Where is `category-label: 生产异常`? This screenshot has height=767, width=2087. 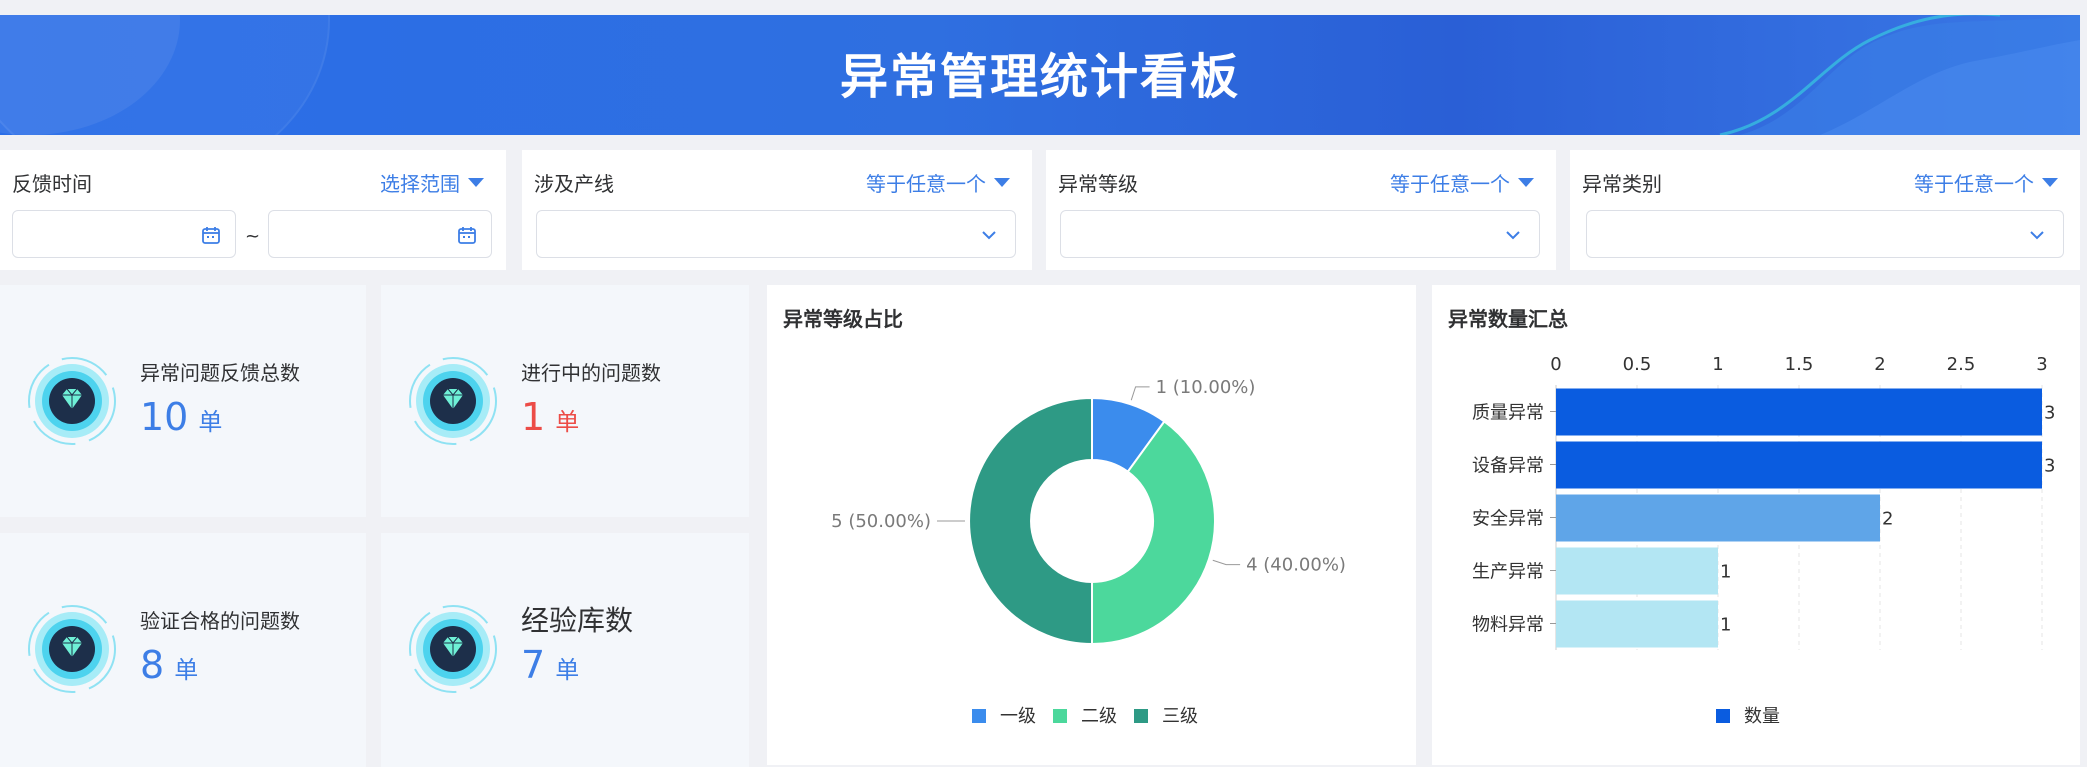
category-label: 生产异常 is located at coordinates (1508, 572).